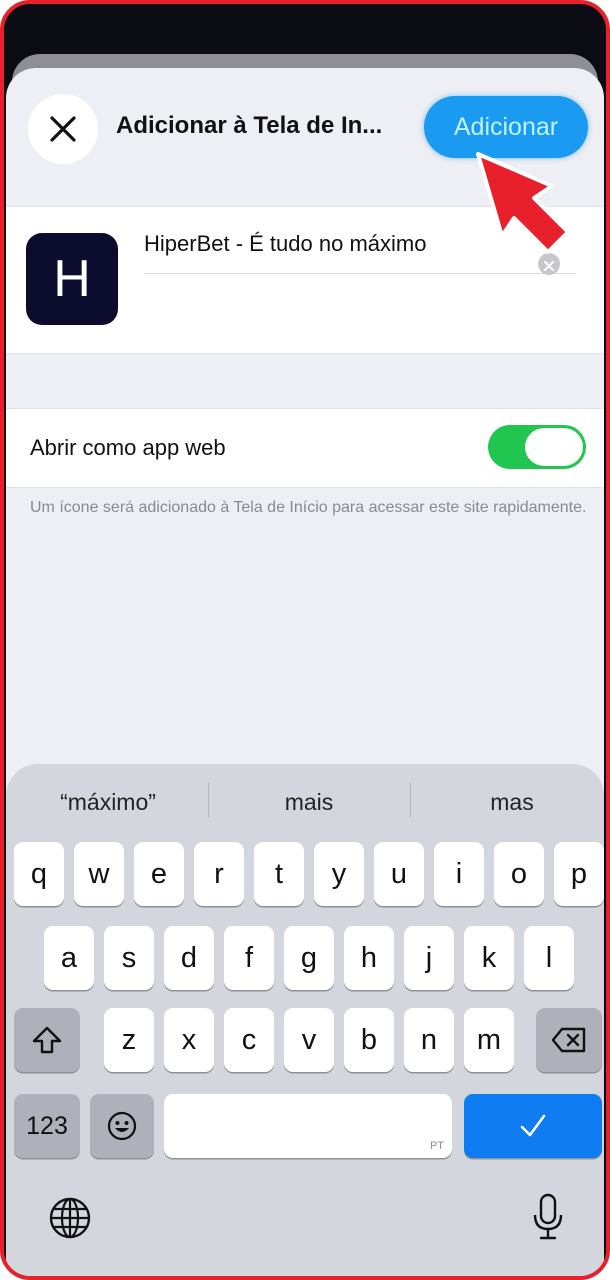  Describe the element at coordinates (459, 874) in the screenshot. I see `key-i: i` at that location.